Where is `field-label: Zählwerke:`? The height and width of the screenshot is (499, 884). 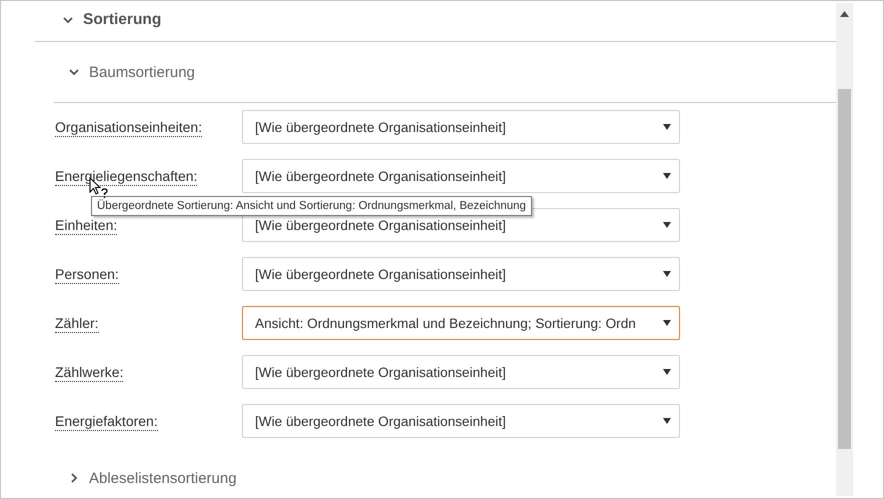 field-label: Zählwerke: is located at coordinates (89, 372).